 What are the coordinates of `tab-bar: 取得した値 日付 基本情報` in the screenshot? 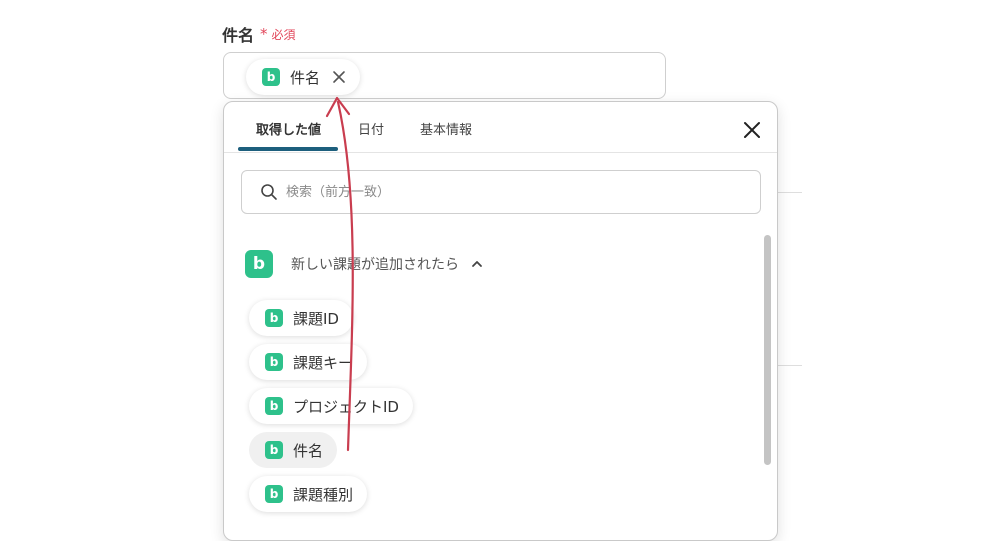 It's located at (500, 127).